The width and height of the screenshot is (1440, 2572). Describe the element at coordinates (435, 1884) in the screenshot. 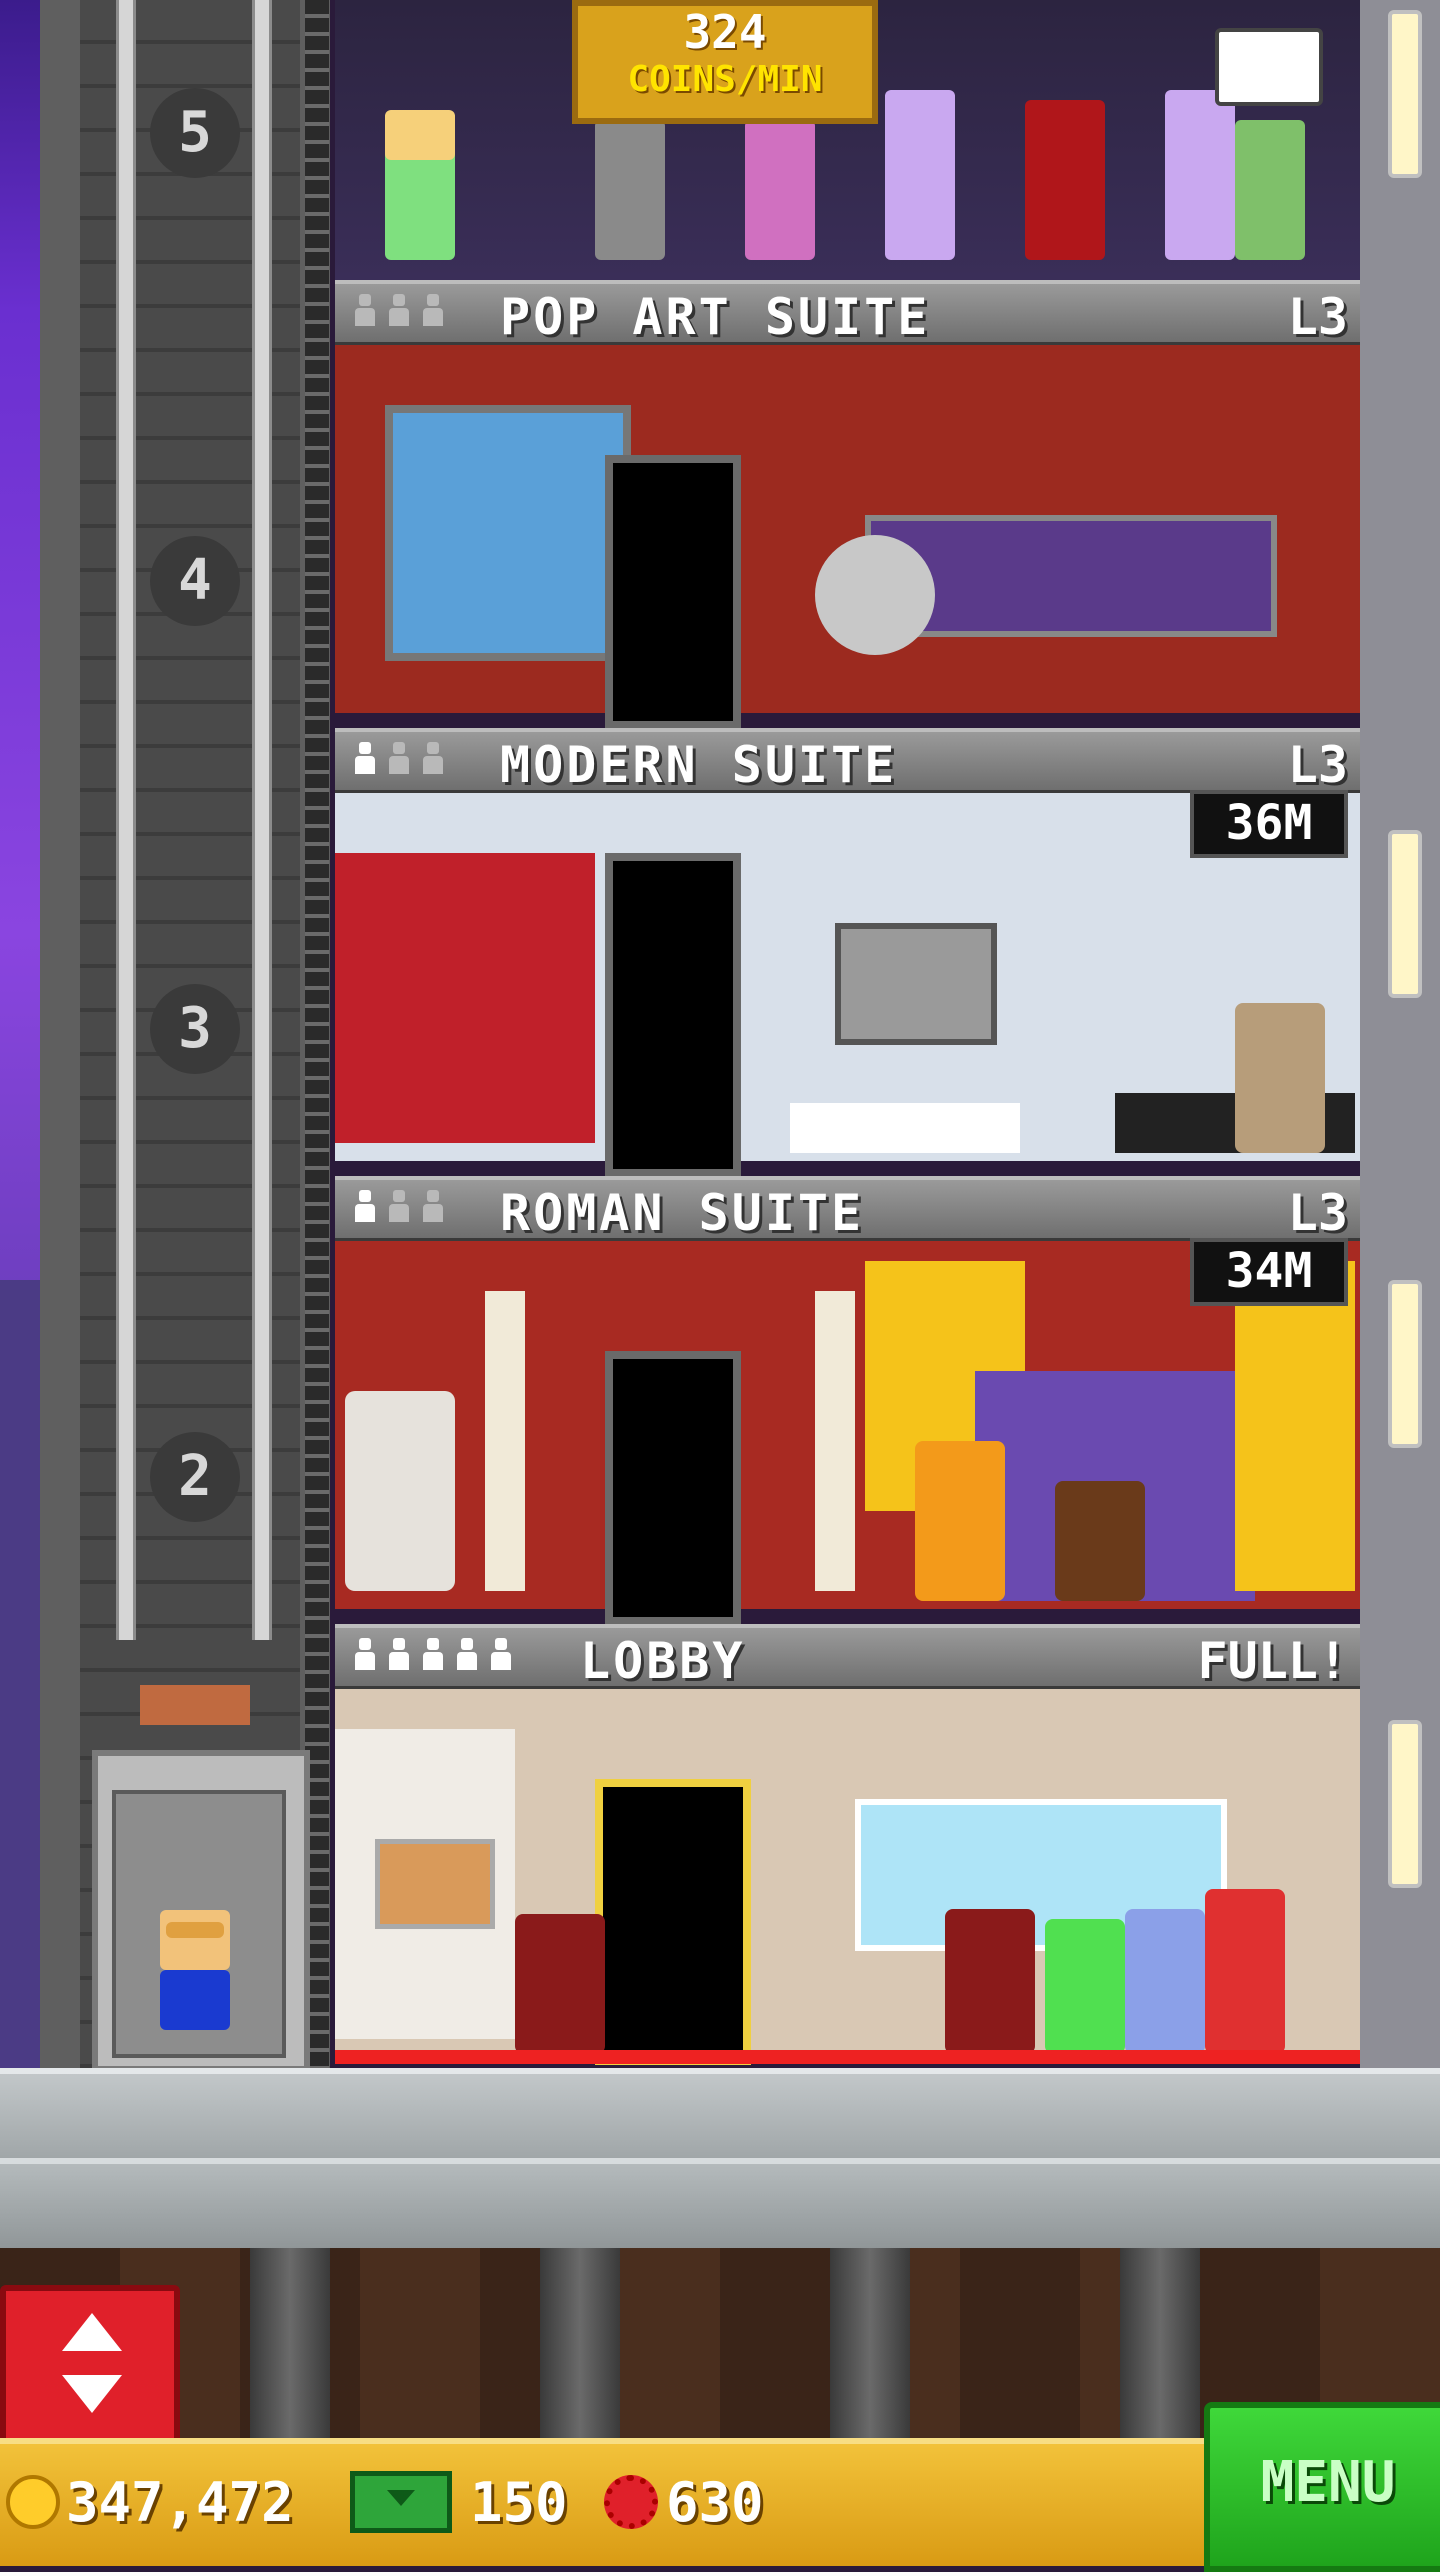

I see `sunset-painting` at that location.